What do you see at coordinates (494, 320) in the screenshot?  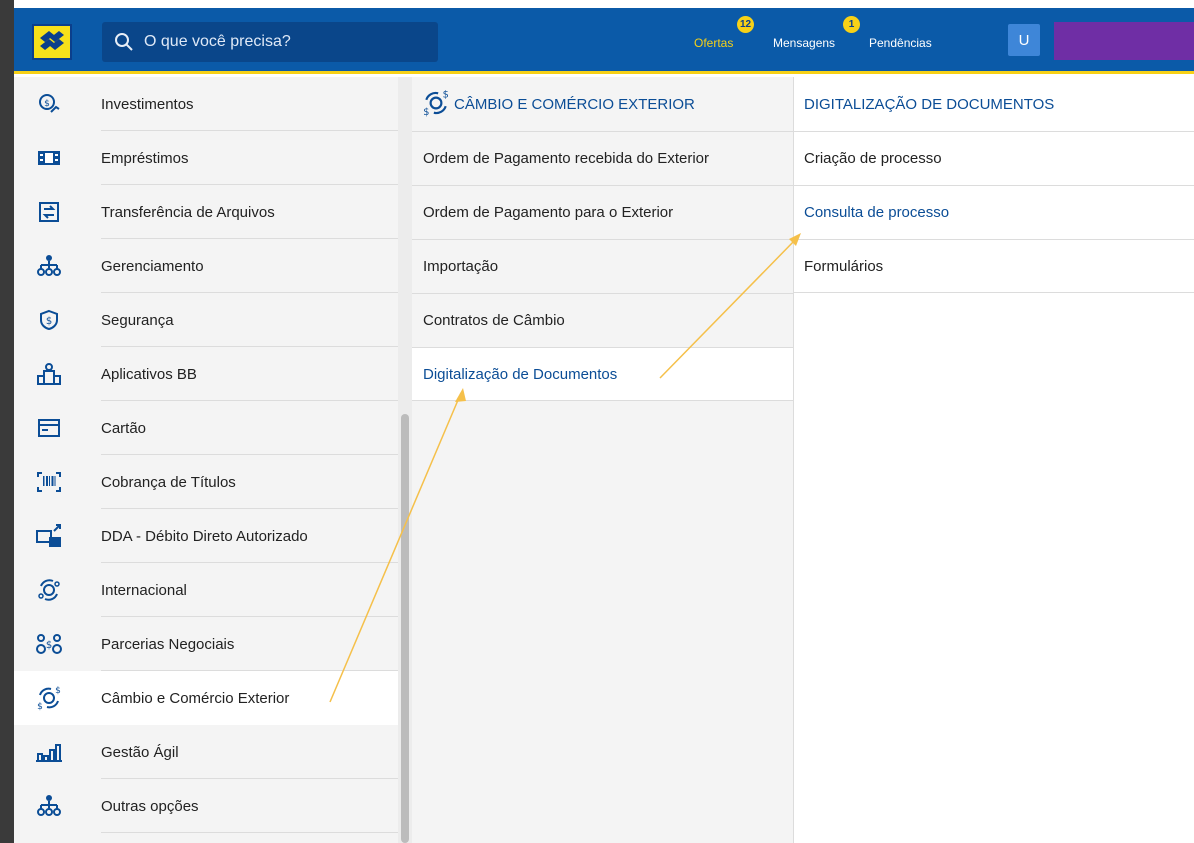 I see `submenu-item-label: Contratos de Câmbio` at bounding box center [494, 320].